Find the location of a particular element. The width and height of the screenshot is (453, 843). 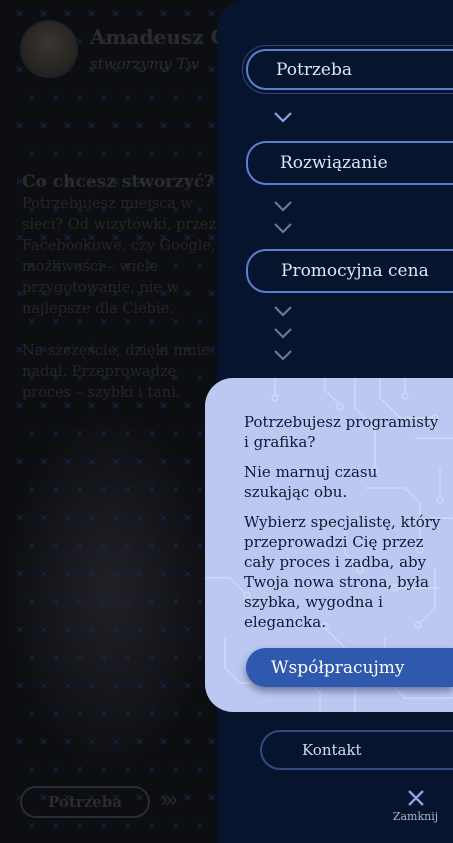

footer-arrows-icon: ››› is located at coordinates (169, 800).